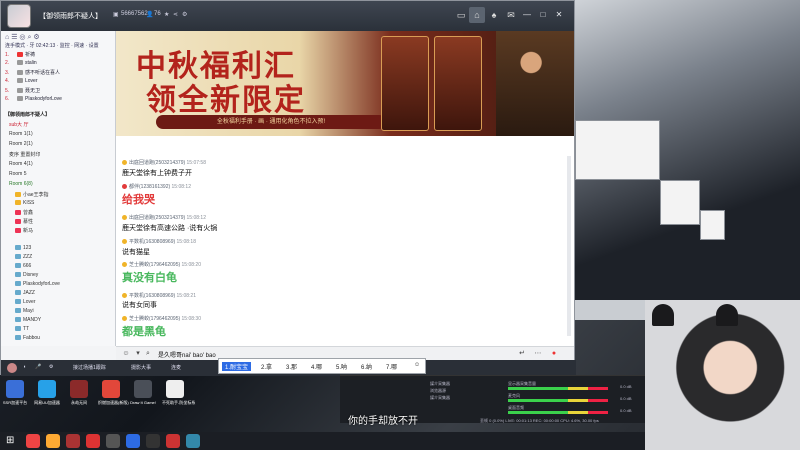  What do you see at coordinates (663, 315) in the screenshot?
I see `cat-ear-left` at bounding box center [663, 315].